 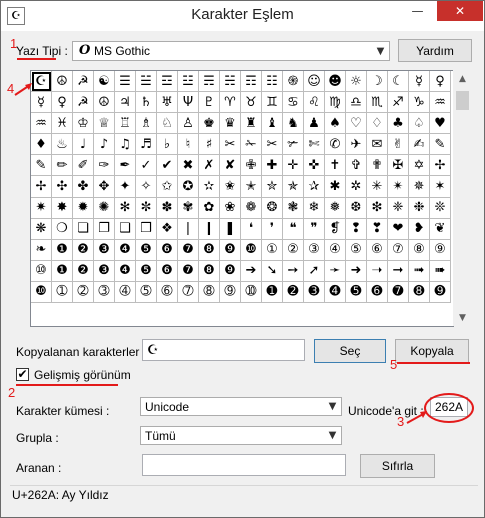 What do you see at coordinates (104, 208) in the screenshot?
I see `char-cell: ✺` at bounding box center [104, 208].